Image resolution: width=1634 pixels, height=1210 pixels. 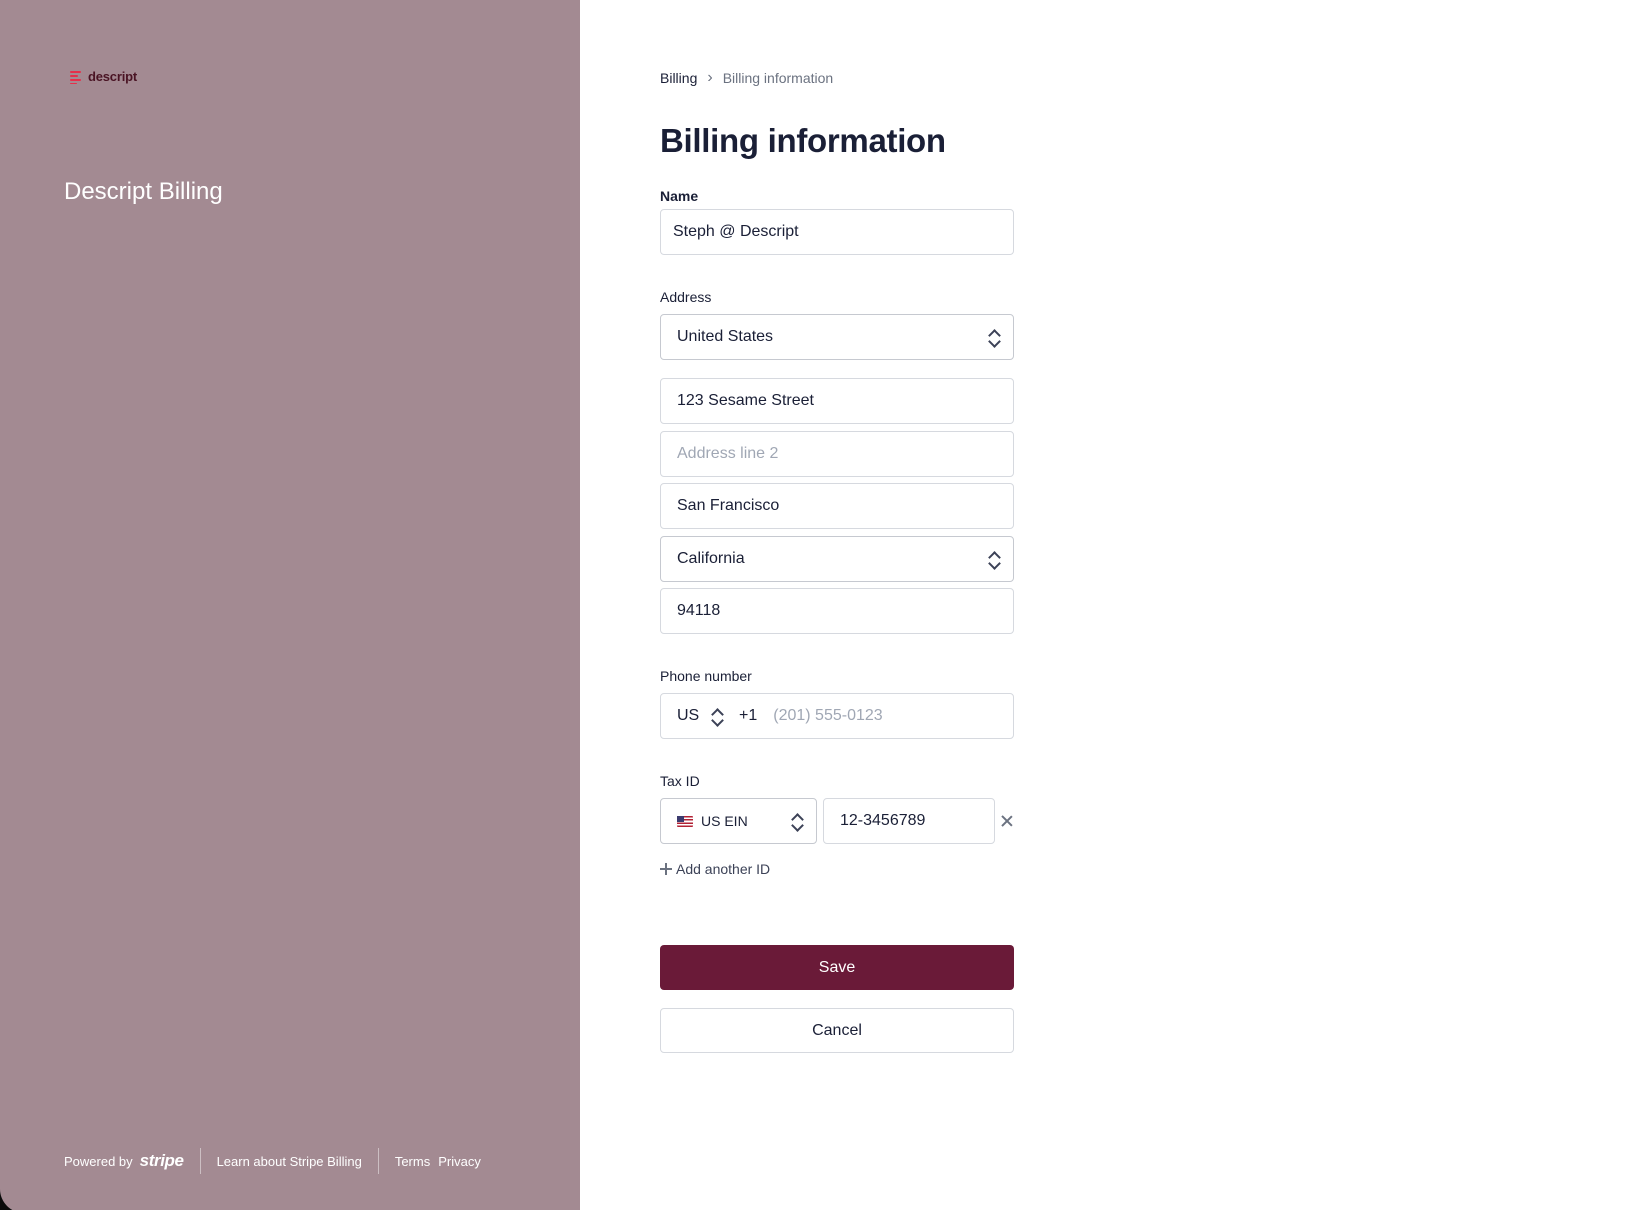 What do you see at coordinates (112, 76) in the screenshot?
I see `logo-text: descript` at bounding box center [112, 76].